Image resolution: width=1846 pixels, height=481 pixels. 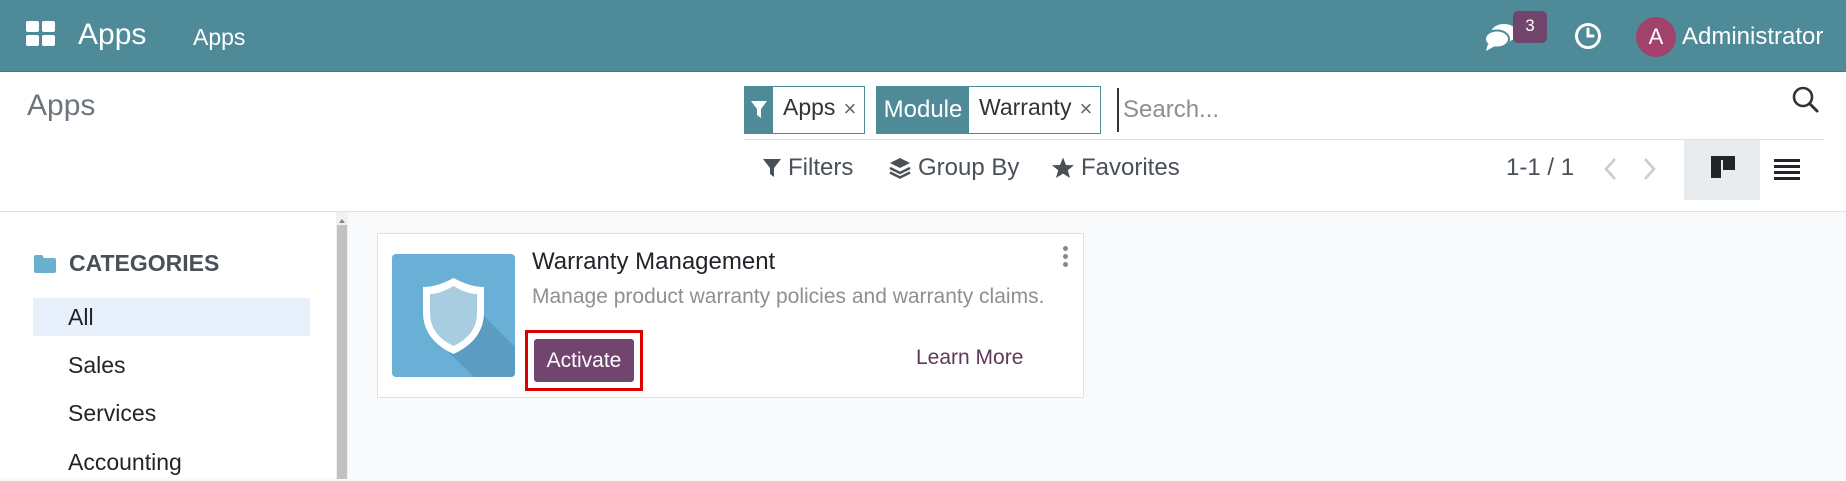 I want to click on app-title: Warranty Management, so click(x=654, y=261).